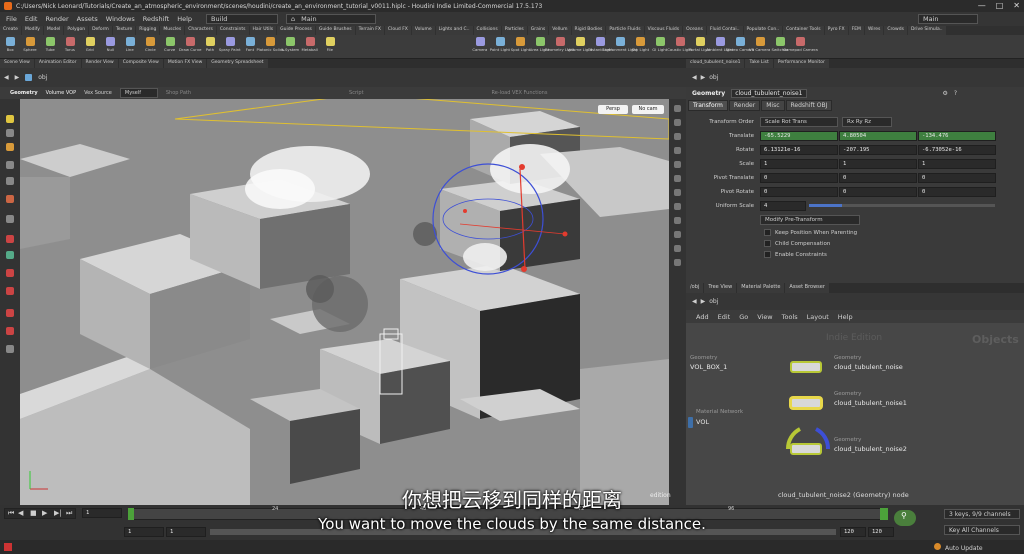 The width and height of the screenshot is (1024, 554). Describe the element at coordinates (310, 46) in the screenshot. I see `shelf-tool: Metaball` at that location.